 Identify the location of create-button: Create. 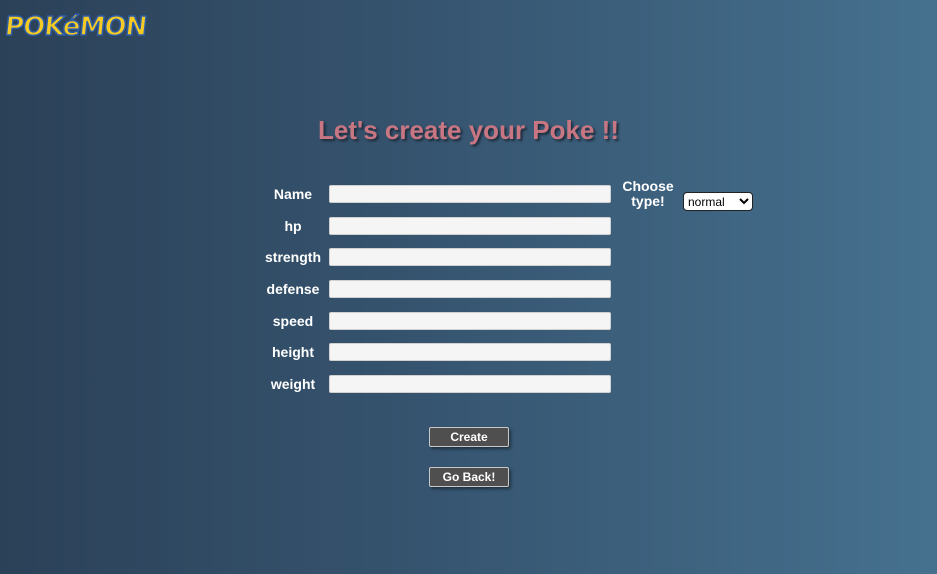
(469, 437).